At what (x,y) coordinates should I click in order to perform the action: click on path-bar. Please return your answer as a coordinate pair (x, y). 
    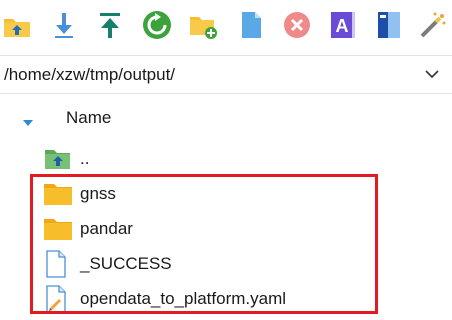
    Looking at the image, I should click on (226, 74).